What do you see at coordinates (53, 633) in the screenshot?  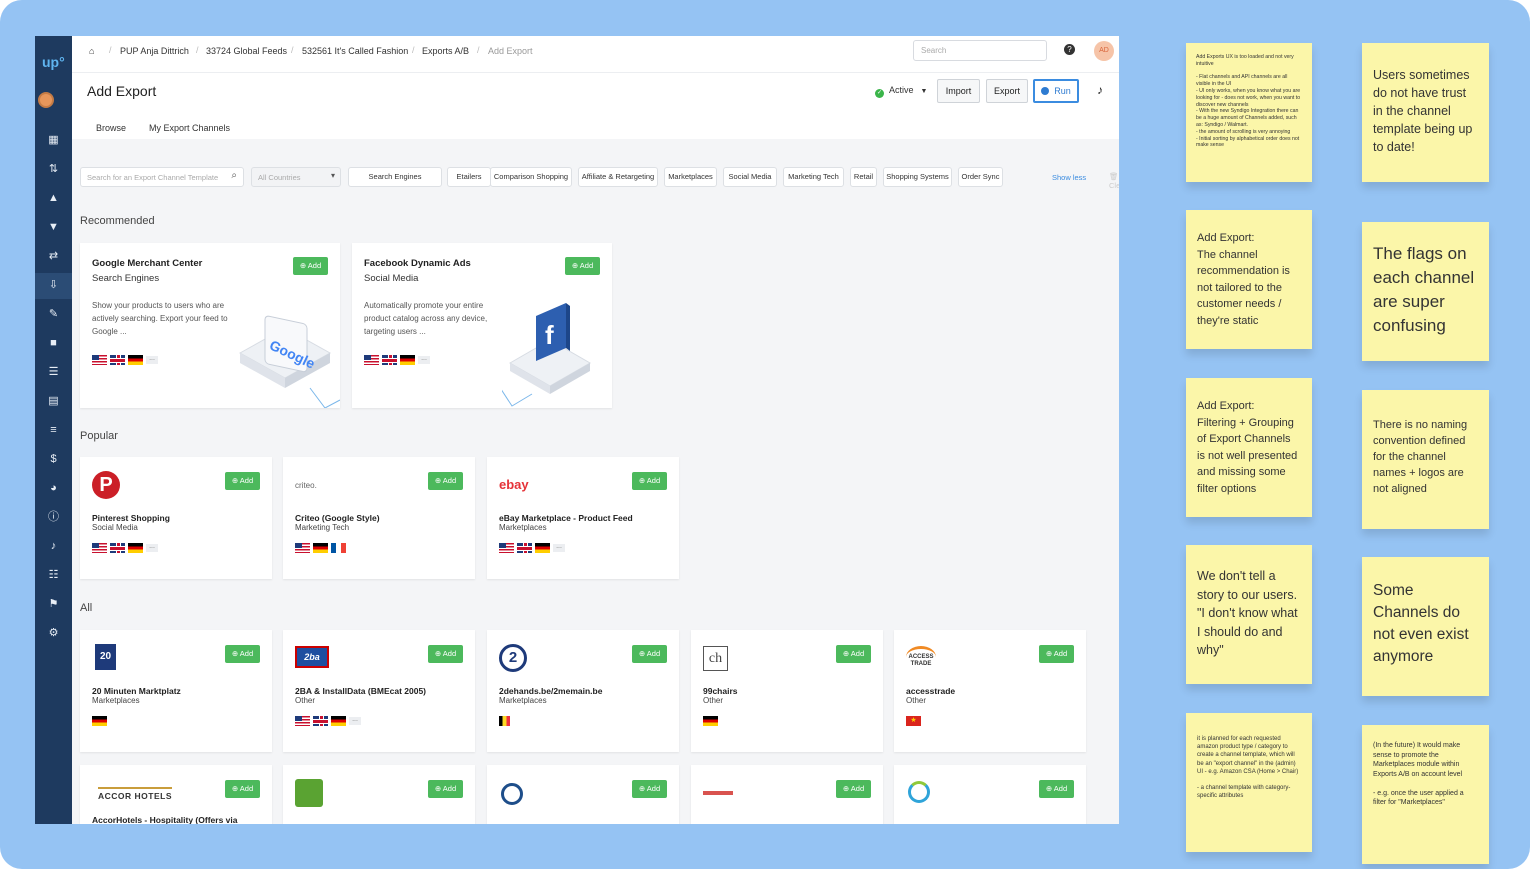 I see `settings-icon: ⚙` at bounding box center [53, 633].